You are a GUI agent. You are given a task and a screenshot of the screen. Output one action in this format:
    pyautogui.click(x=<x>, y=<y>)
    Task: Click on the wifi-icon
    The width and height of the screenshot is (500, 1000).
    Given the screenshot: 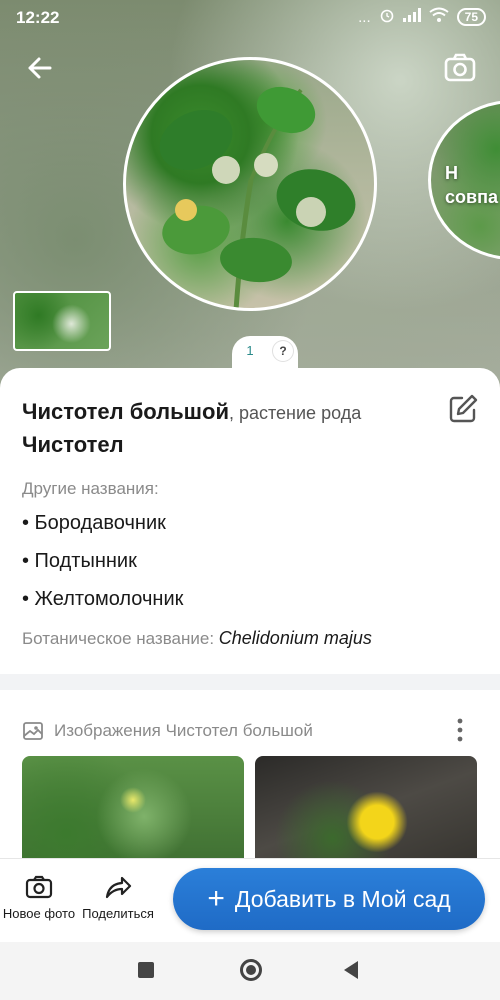 What is the action you would take?
    pyautogui.click(x=439, y=17)
    